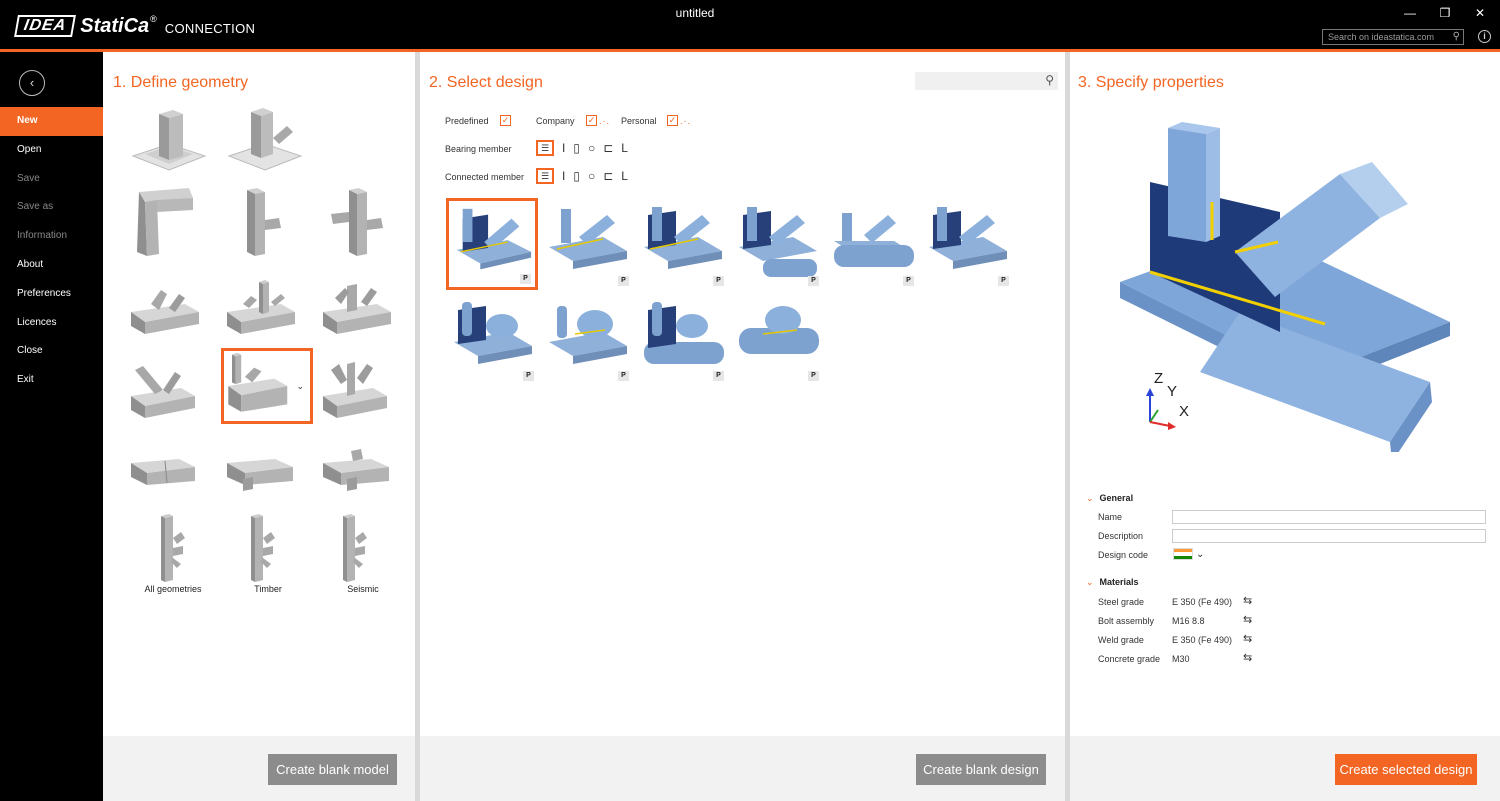  I want to click on geometry-seismic-label: Seismic, so click(363, 589).